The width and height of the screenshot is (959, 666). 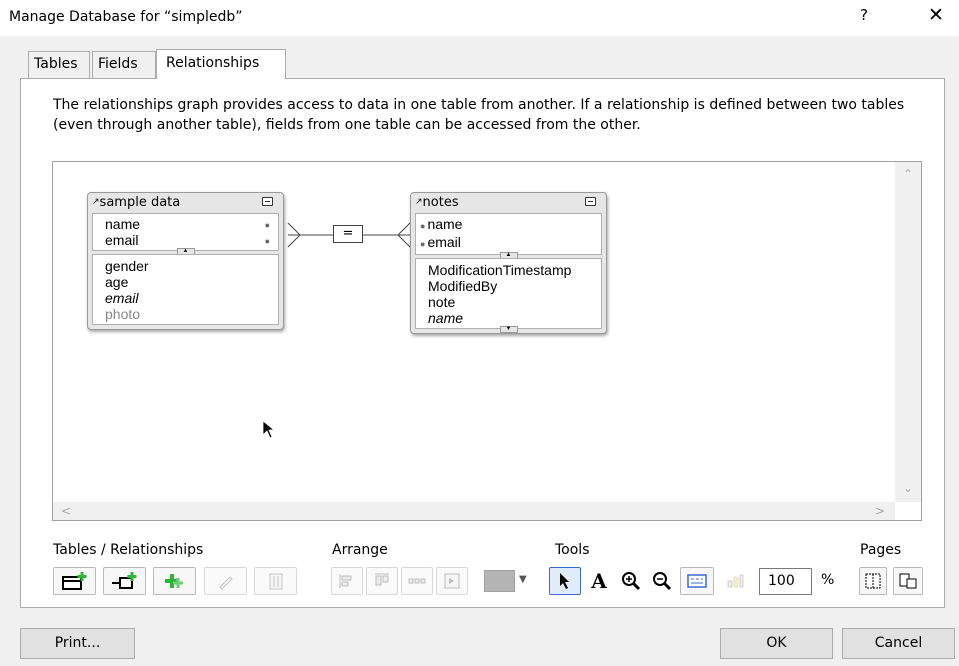 I want to click on group-label-arrange: Arrange, so click(x=360, y=550).